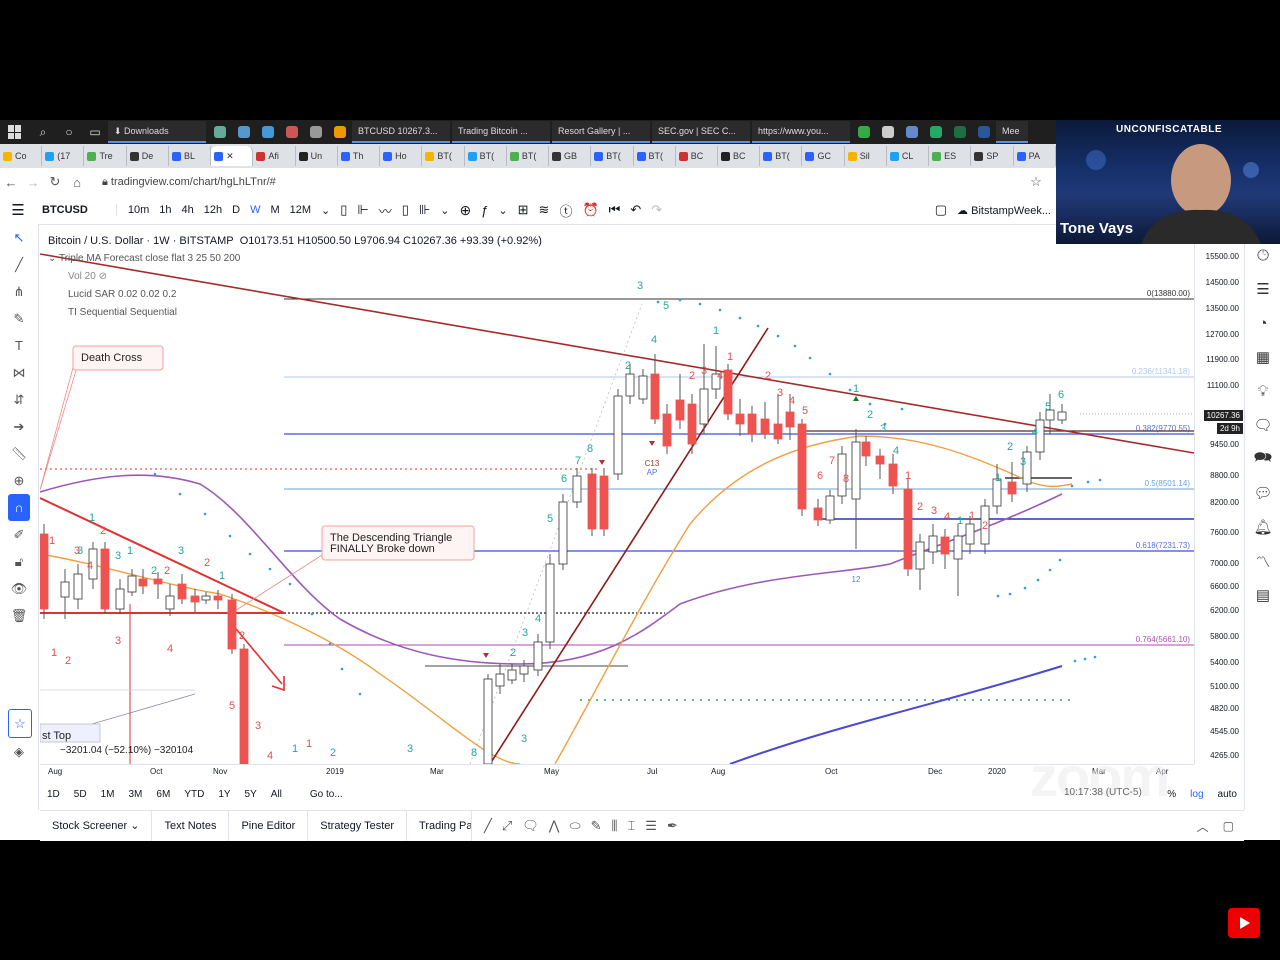  What do you see at coordinates (19, 237) in the screenshot?
I see `cursor-icon: ↖` at bounding box center [19, 237].